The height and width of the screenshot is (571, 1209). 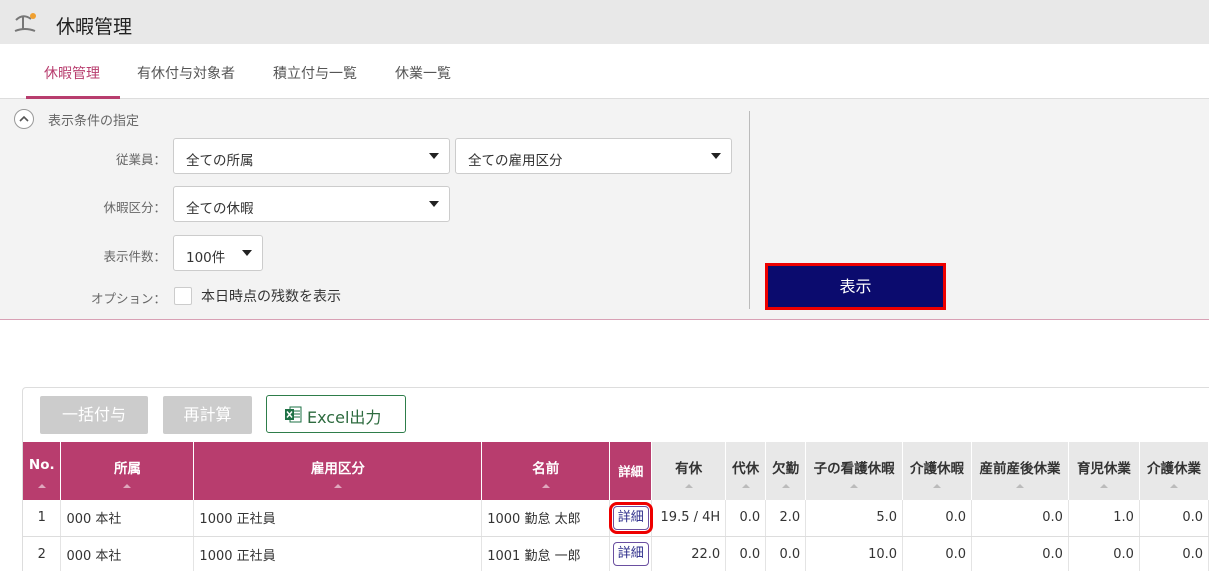 What do you see at coordinates (206, 258) in the screenshot?
I see `display-count-select-value: 100件` at bounding box center [206, 258].